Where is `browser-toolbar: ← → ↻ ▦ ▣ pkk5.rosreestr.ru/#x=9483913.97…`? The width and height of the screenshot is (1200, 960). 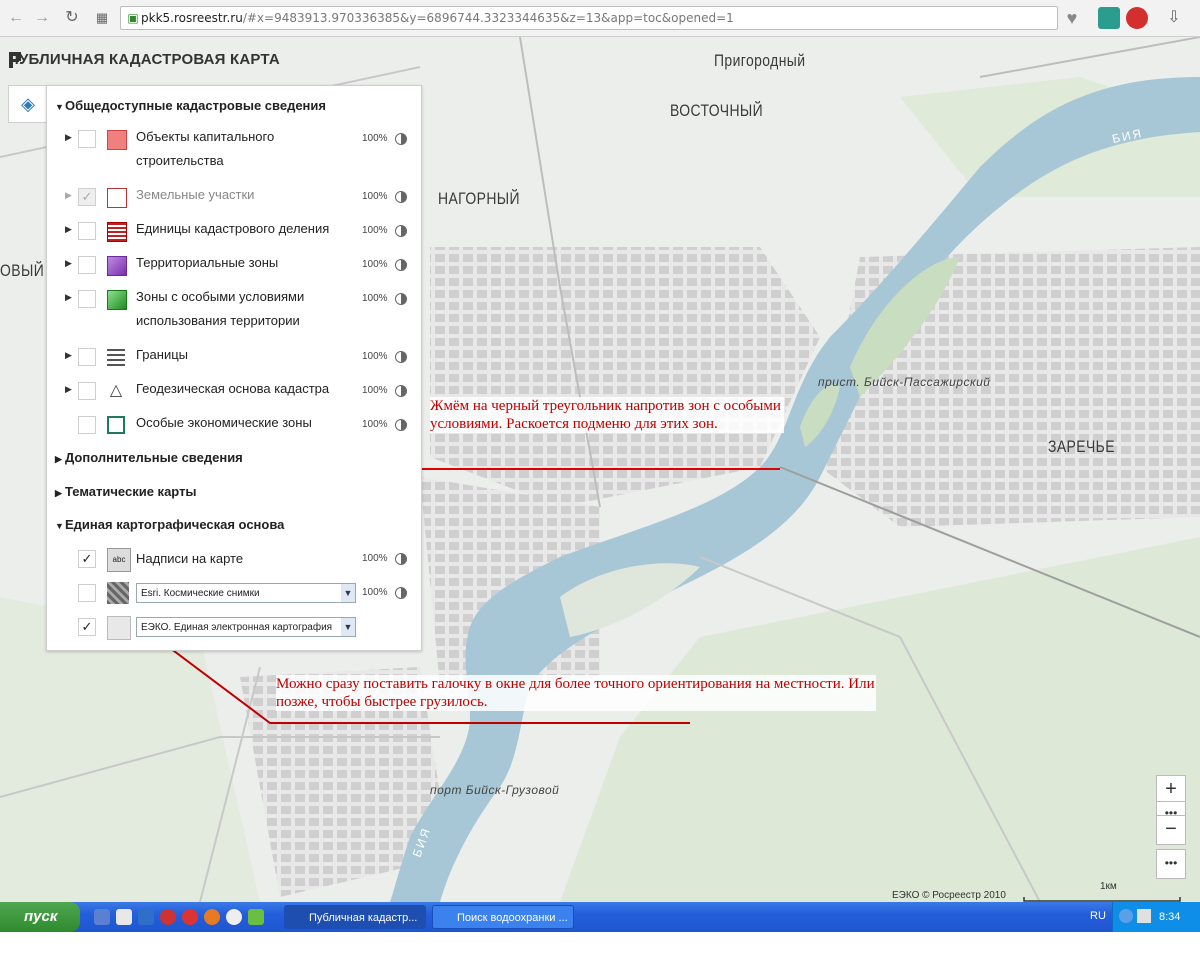 browser-toolbar: ← → ↻ ▦ ▣ pkk5.rosreestr.ru/#x=9483913.97… is located at coordinates (600, 18).